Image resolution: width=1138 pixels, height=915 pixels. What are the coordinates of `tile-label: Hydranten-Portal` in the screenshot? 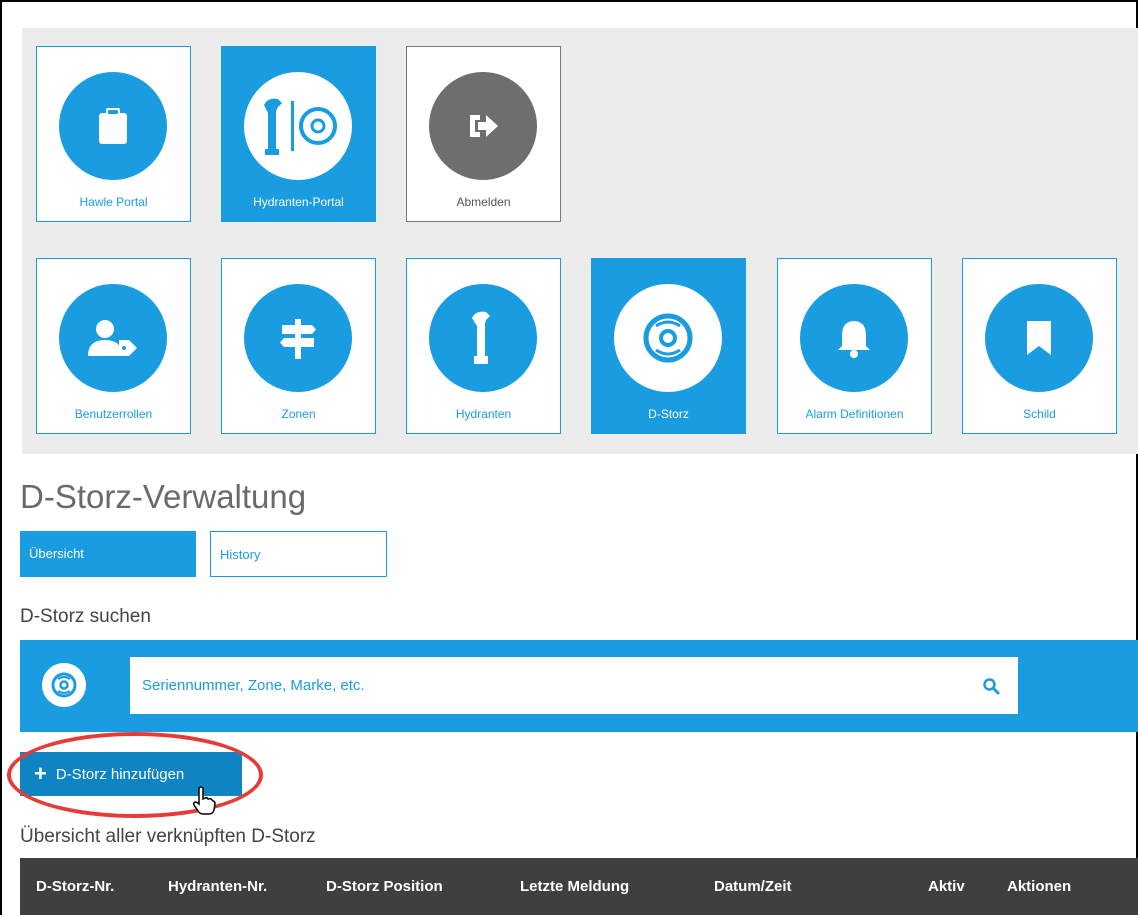 It's located at (298, 202).